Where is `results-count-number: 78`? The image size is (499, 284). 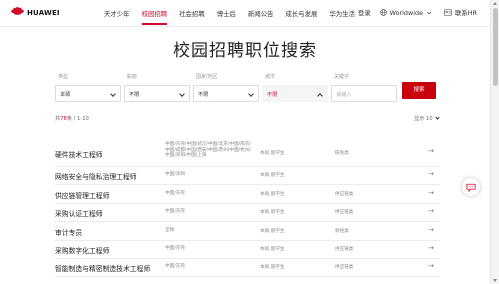
results-count-number: 78 is located at coordinates (63, 119).